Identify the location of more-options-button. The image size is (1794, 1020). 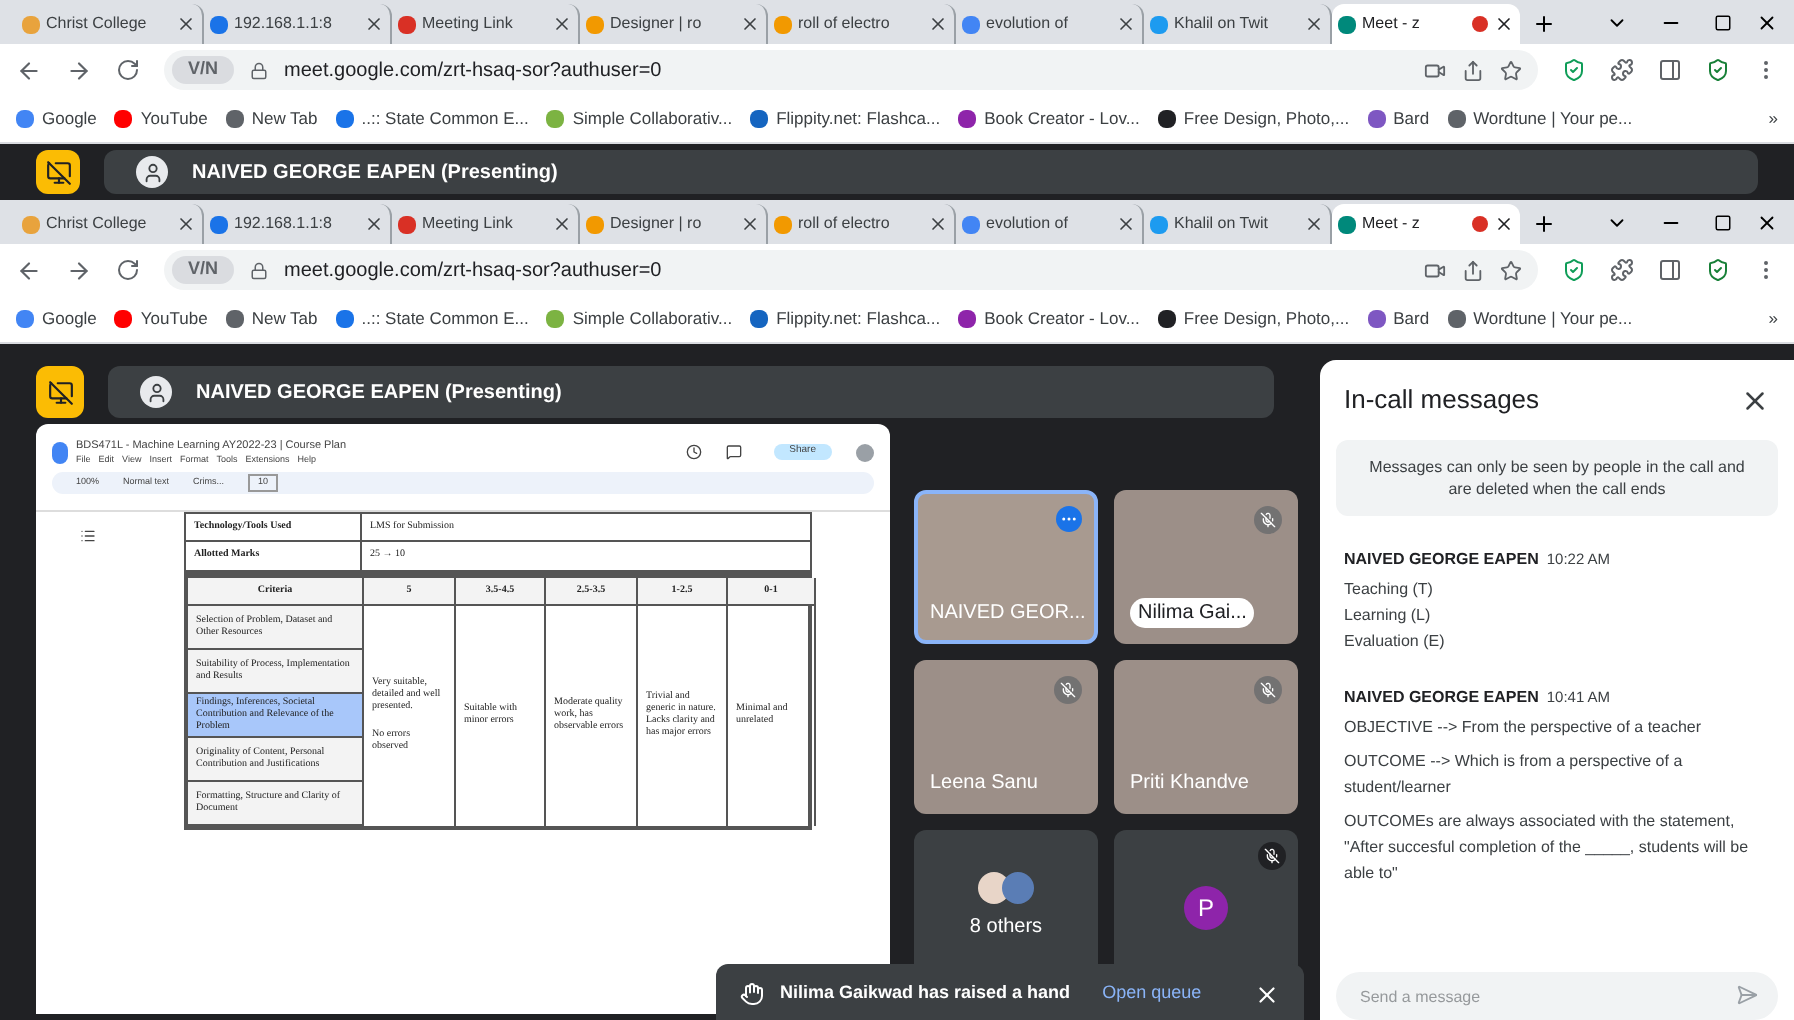
(1069, 519).